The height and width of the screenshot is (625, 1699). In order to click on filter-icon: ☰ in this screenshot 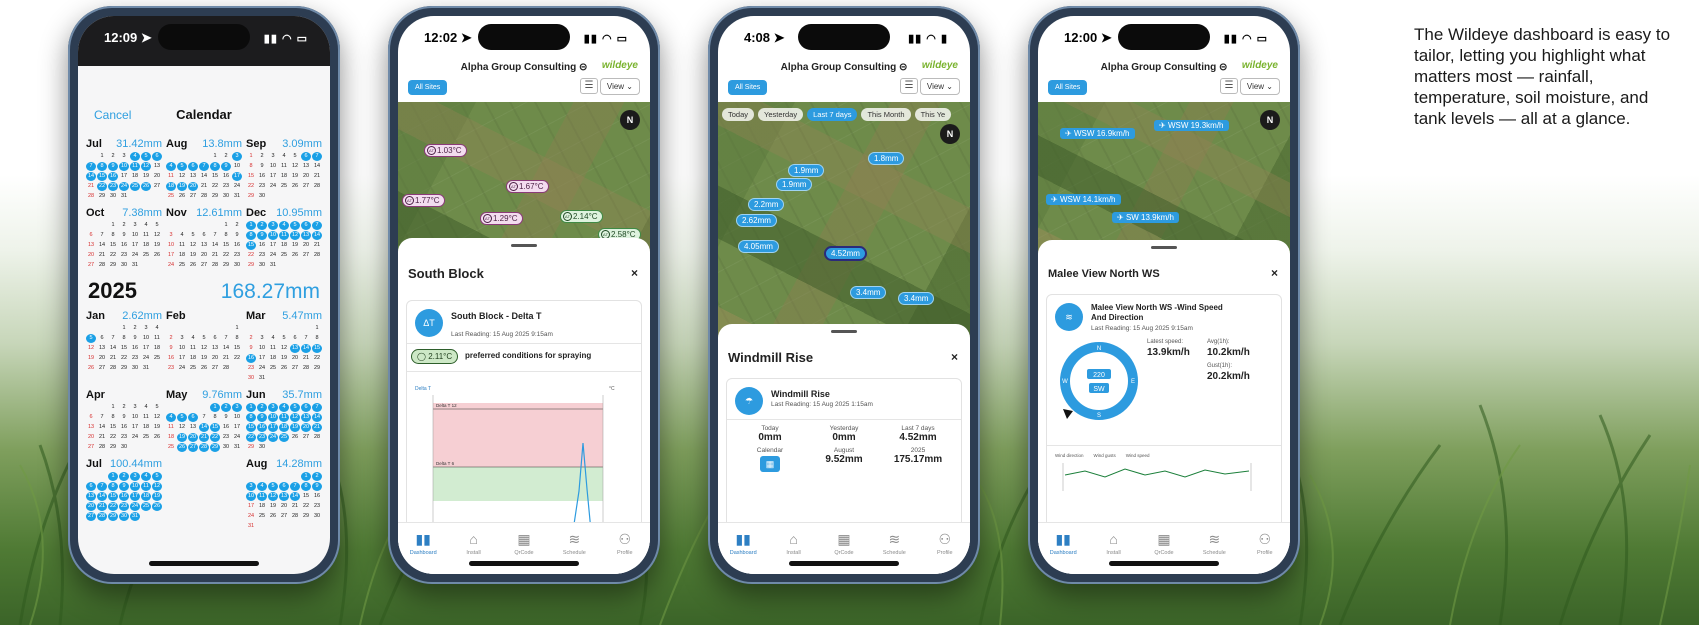, I will do `click(589, 86)`.